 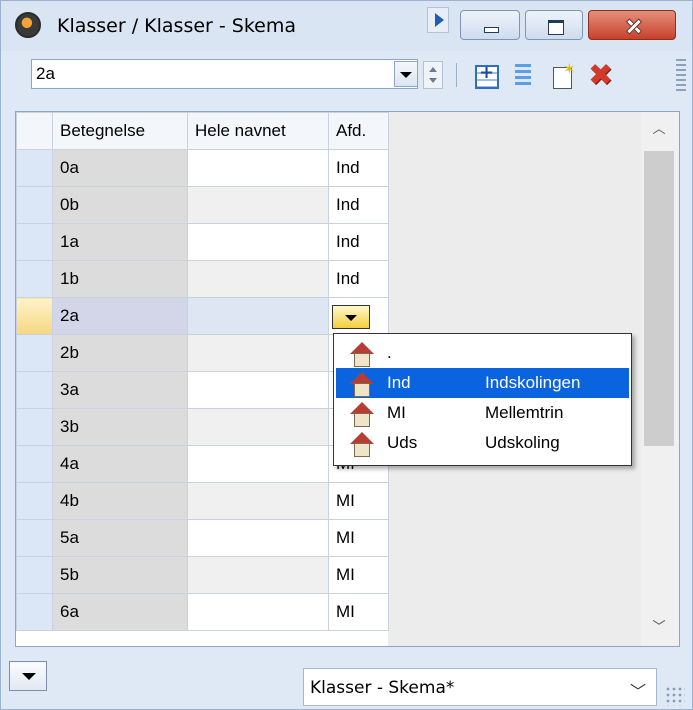 I want to click on table-row: 6a MI, so click(x=202, y=612).